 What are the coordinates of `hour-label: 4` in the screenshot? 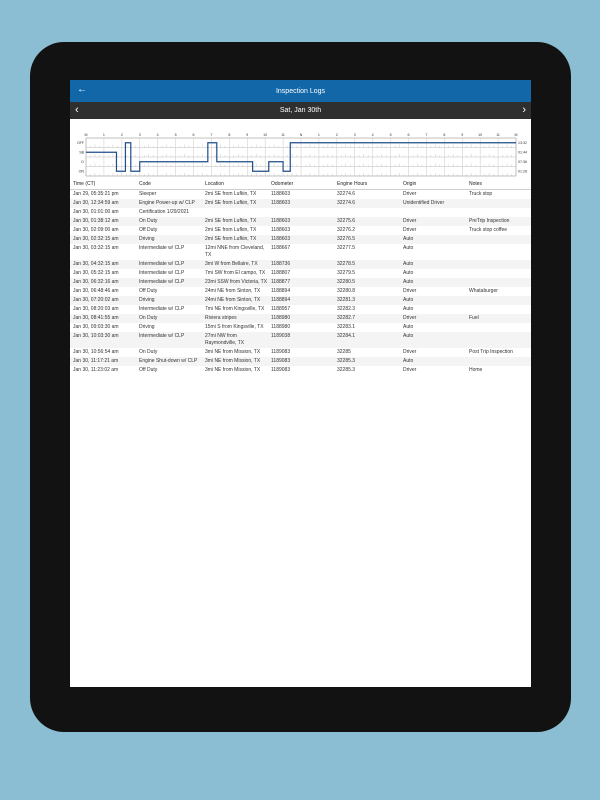 It's located at (158, 135).